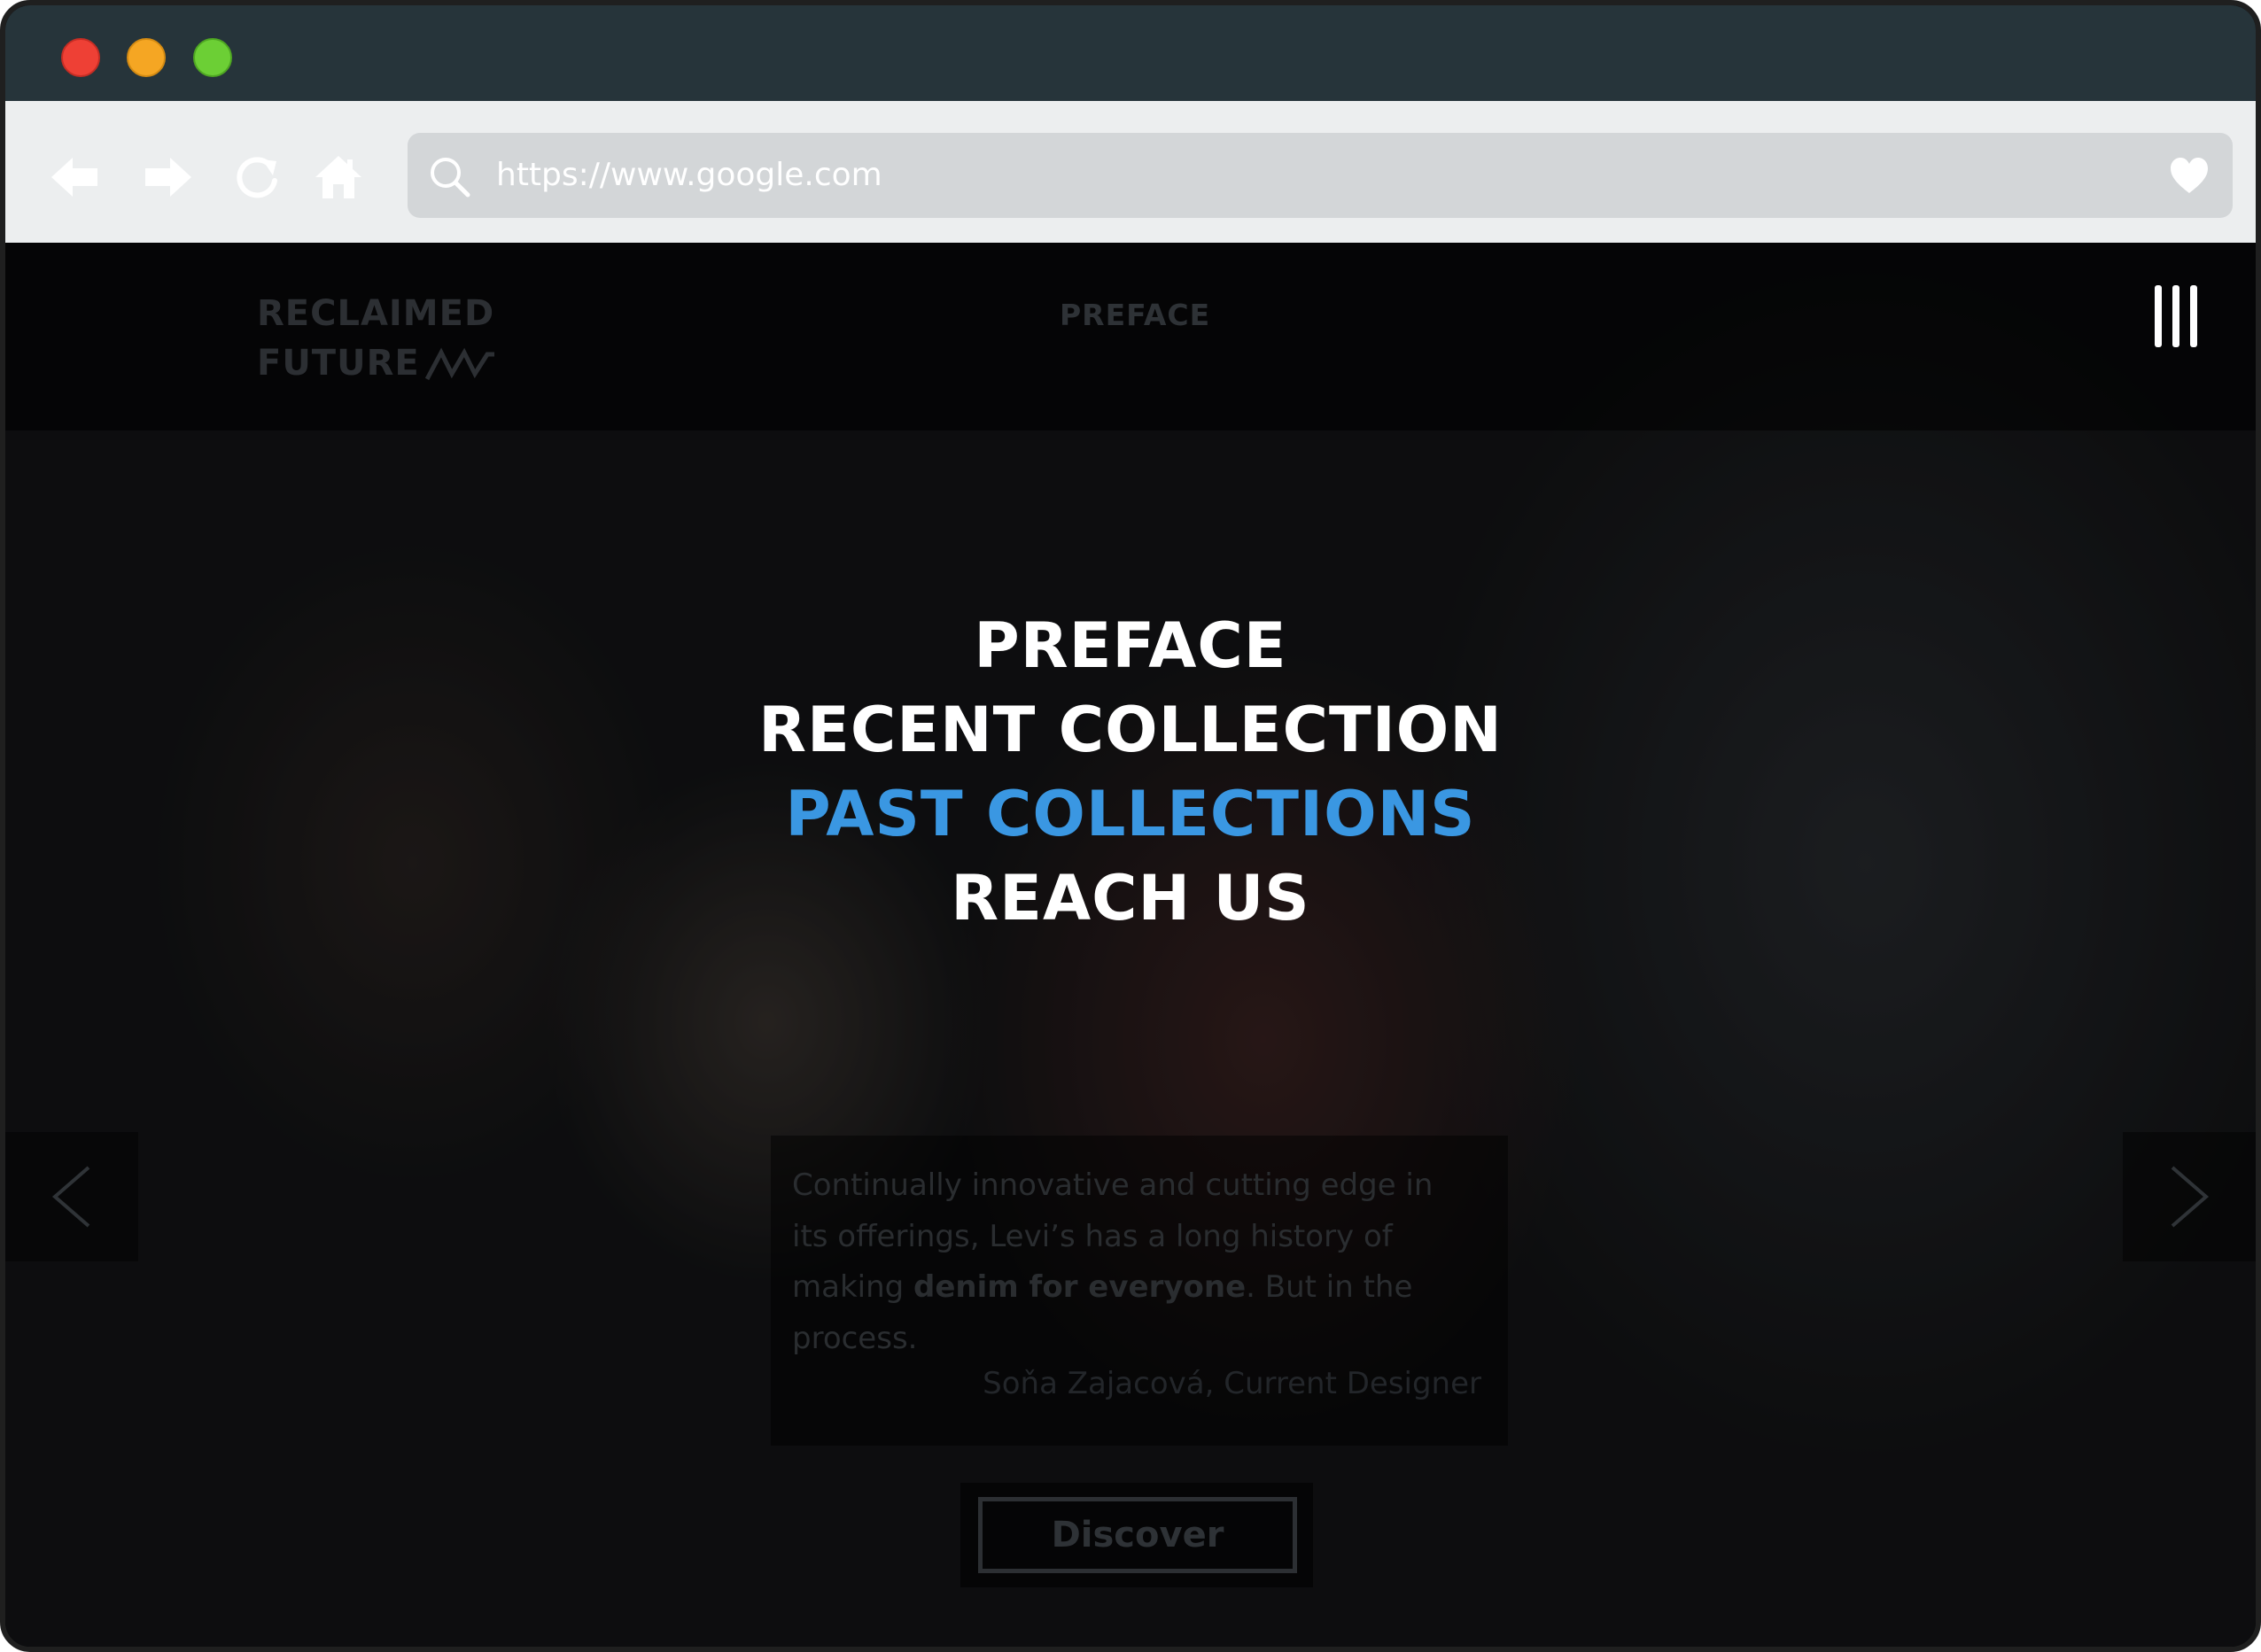  What do you see at coordinates (1130, 730) in the screenshot?
I see `menu-item-recent-collection: RECENT COLLECTION` at bounding box center [1130, 730].